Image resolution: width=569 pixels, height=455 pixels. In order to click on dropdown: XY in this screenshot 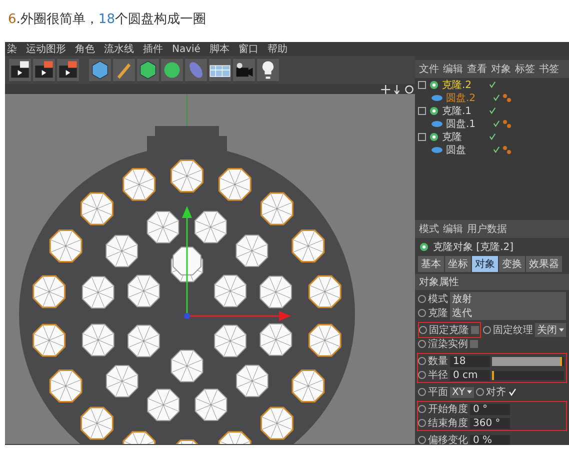, I will do `click(462, 392)`.